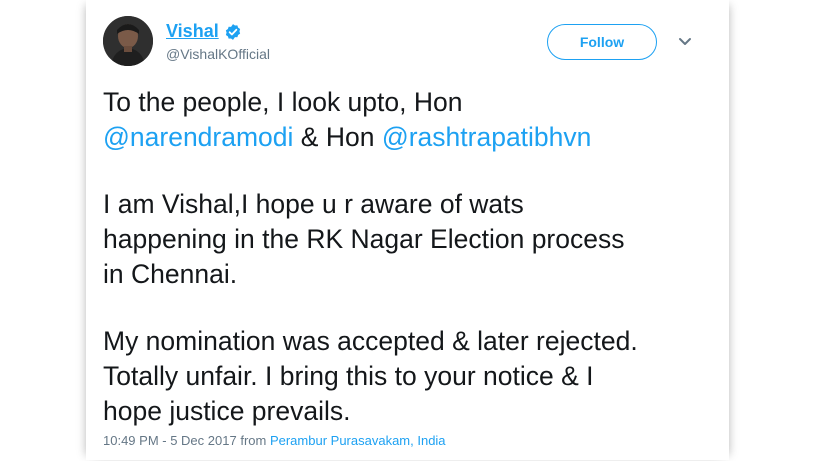 The width and height of the screenshot is (820, 461). Describe the element at coordinates (283, 102) in the screenshot. I see `tweet-text-segment: To the people, I look upto, Hon` at that location.